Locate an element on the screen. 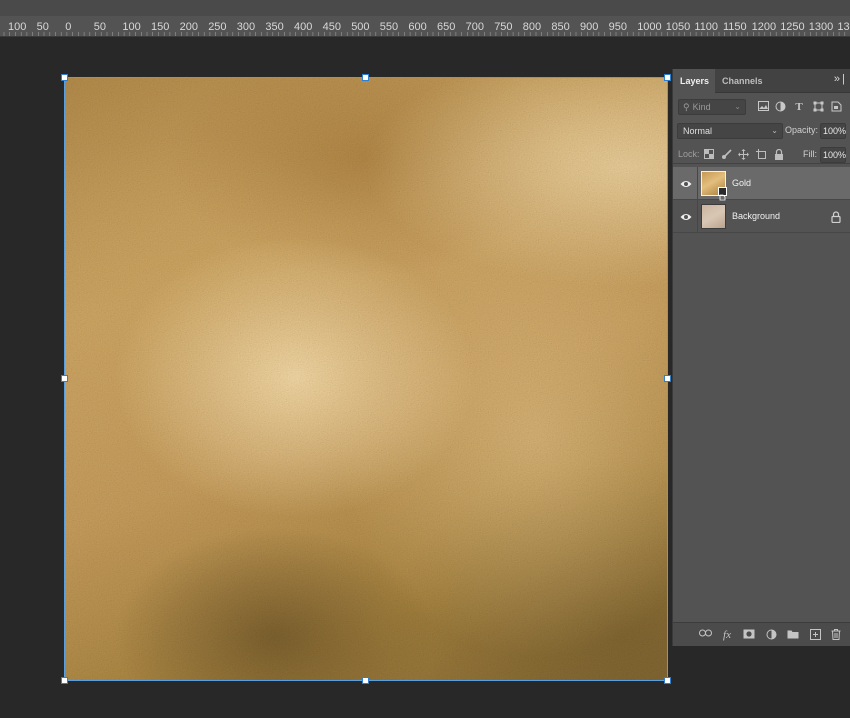 Image resolution: width=850 pixels, height=718 pixels. ruler-ticks is located at coordinates (424, 34).